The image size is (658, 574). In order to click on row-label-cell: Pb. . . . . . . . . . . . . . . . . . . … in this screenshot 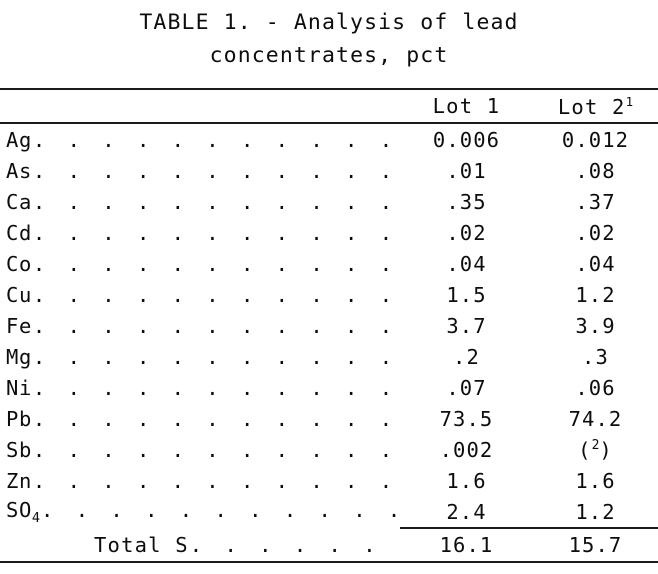, I will do `click(200, 418)`.